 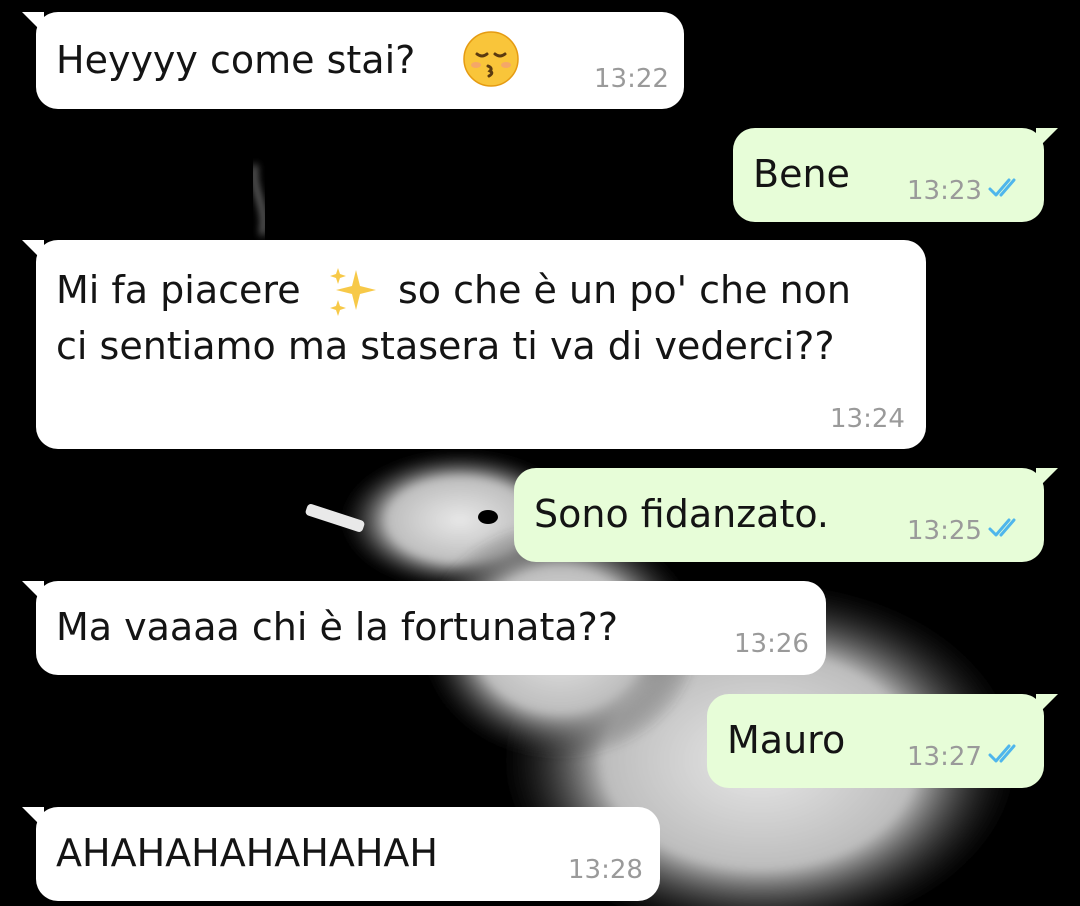 I want to click on message-timestamp: 13:28, so click(x=605, y=870).